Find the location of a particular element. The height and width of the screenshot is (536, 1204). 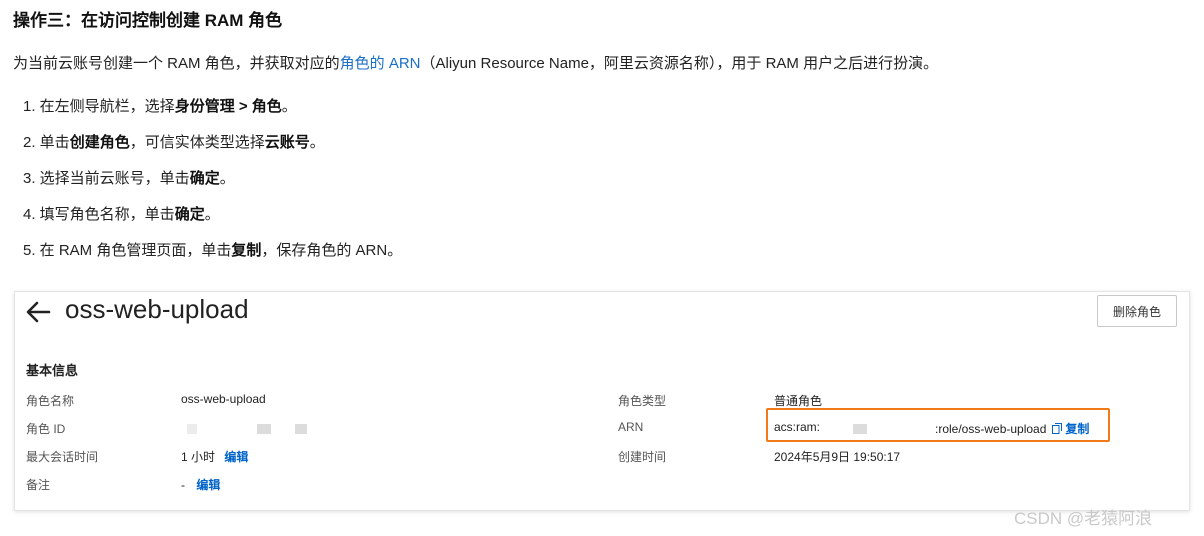

arn-prefix: acs:ram: is located at coordinates (797, 427).